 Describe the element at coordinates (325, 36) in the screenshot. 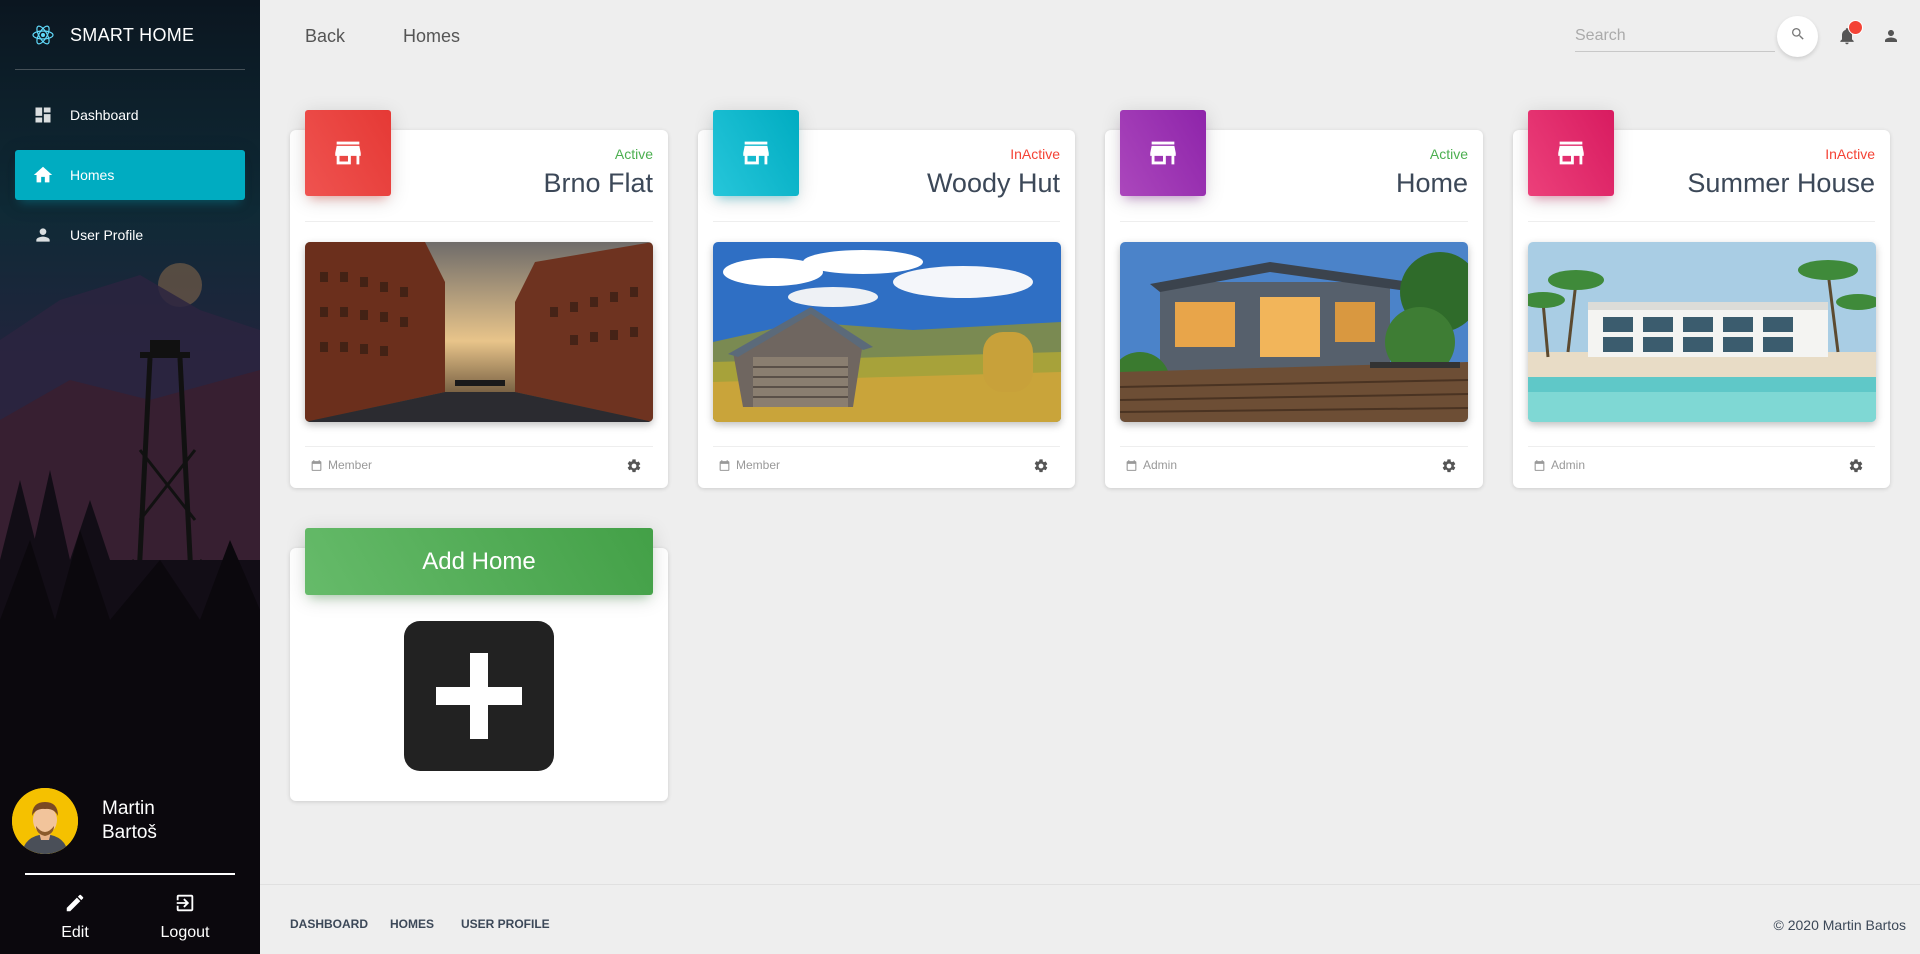

I see `back-link: Back` at that location.